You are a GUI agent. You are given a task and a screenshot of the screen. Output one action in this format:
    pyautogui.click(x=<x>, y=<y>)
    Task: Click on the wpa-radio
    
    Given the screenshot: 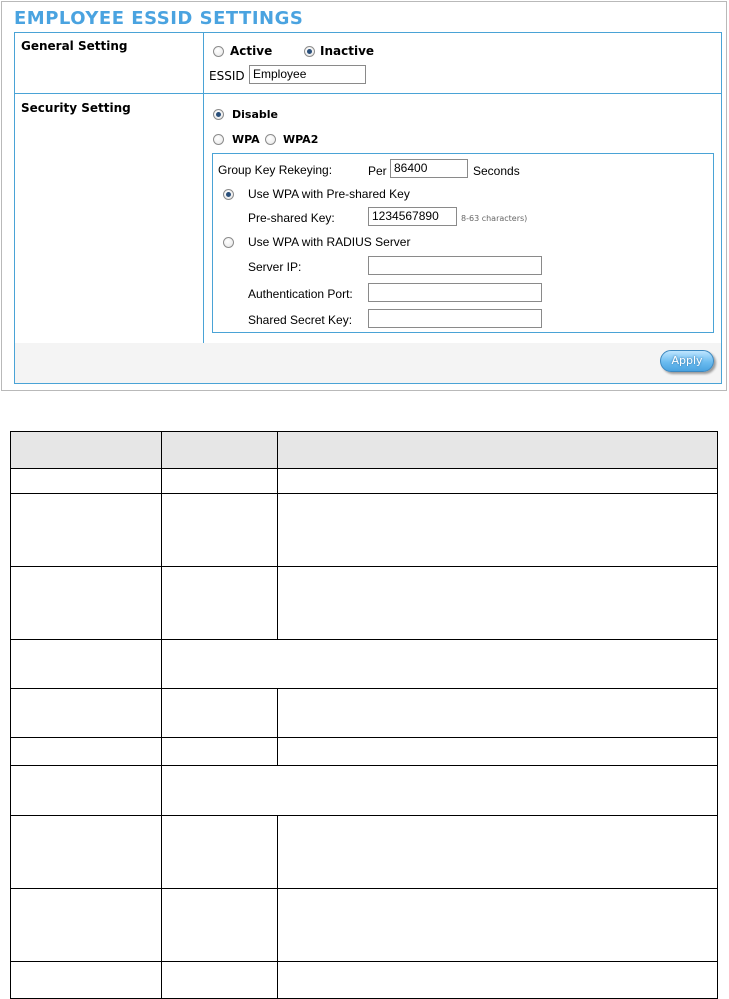 What is the action you would take?
    pyautogui.click(x=218, y=139)
    